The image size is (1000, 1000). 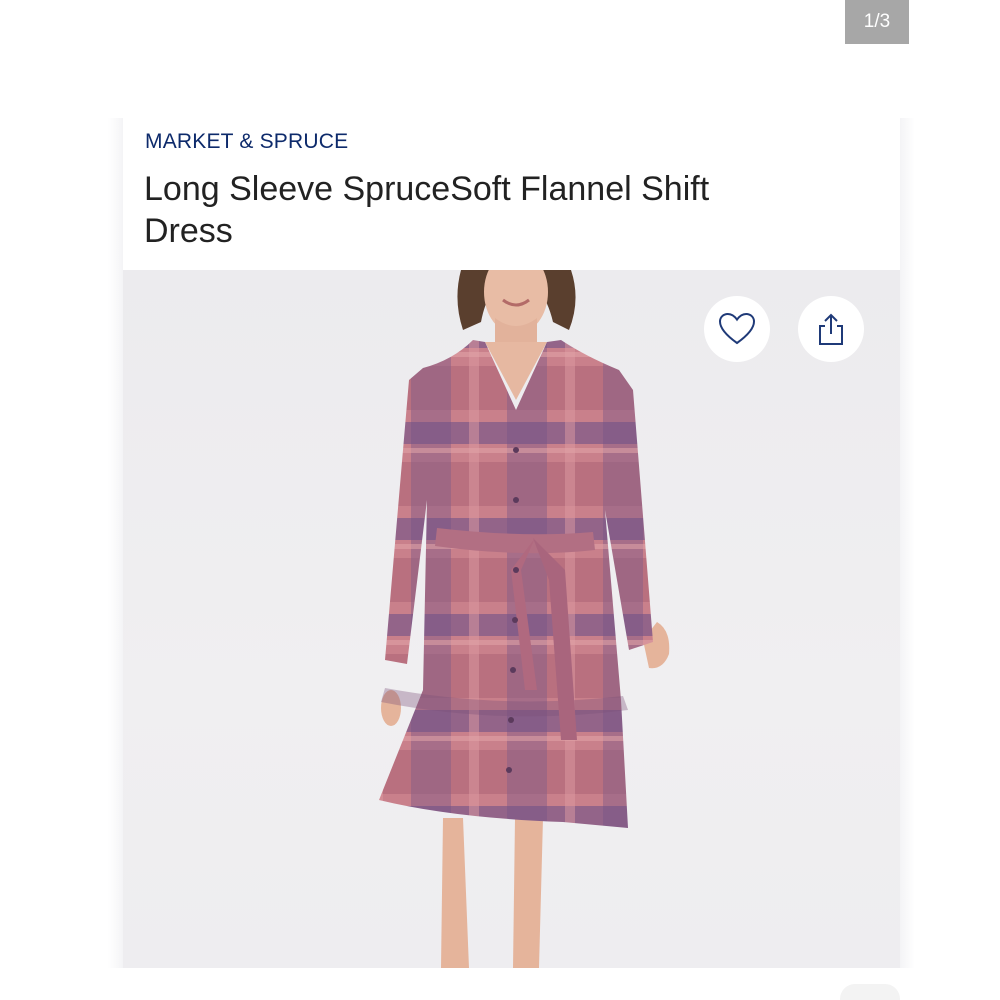 What do you see at coordinates (907, 543) in the screenshot?
I see `card-edge-right` at bounding box center [907, 543].